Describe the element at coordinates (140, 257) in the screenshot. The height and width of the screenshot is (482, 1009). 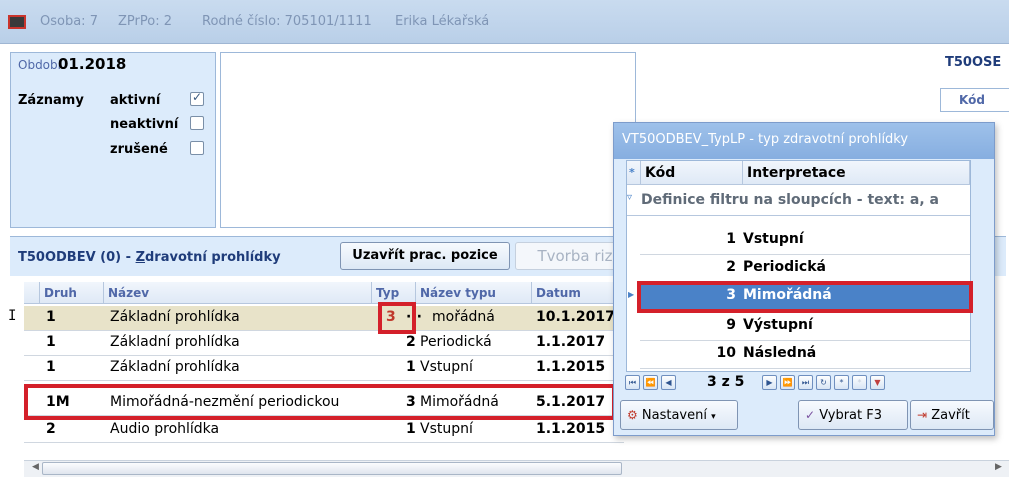
I see `grid-title-accel: Z` at that location.